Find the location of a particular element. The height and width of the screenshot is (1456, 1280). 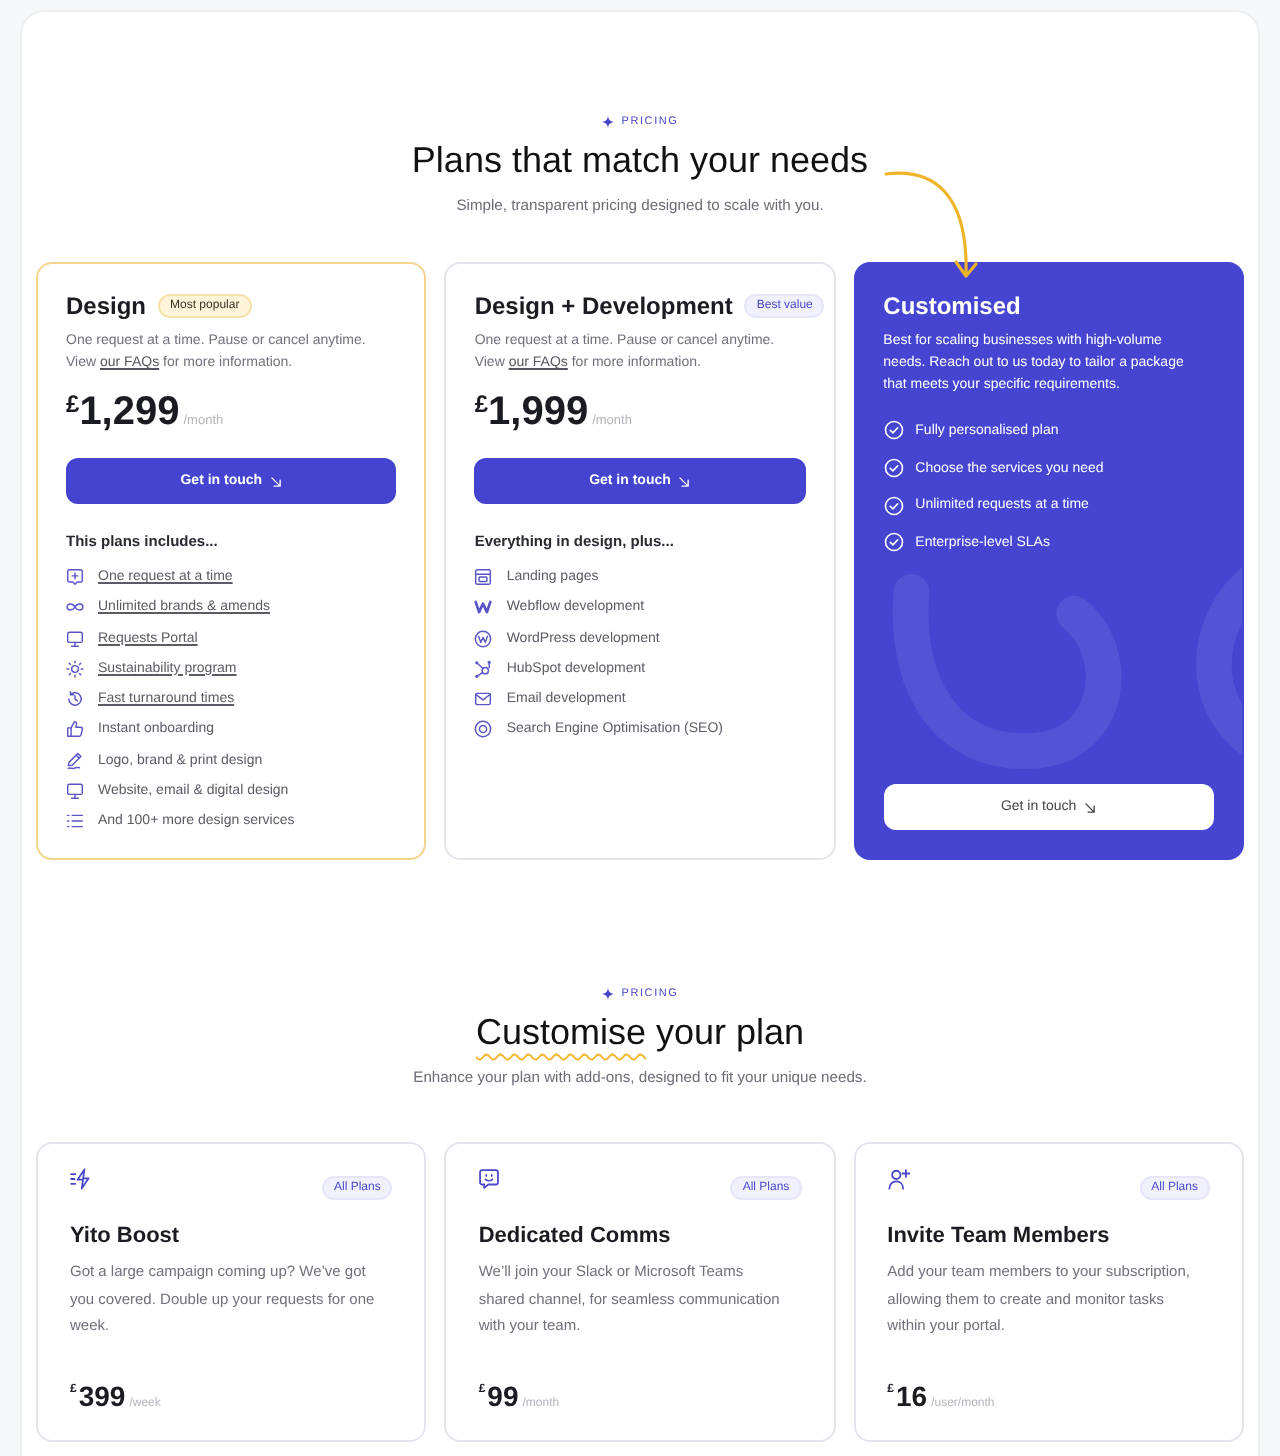

thumbs-up-icon is located at coordinates (75, 729).